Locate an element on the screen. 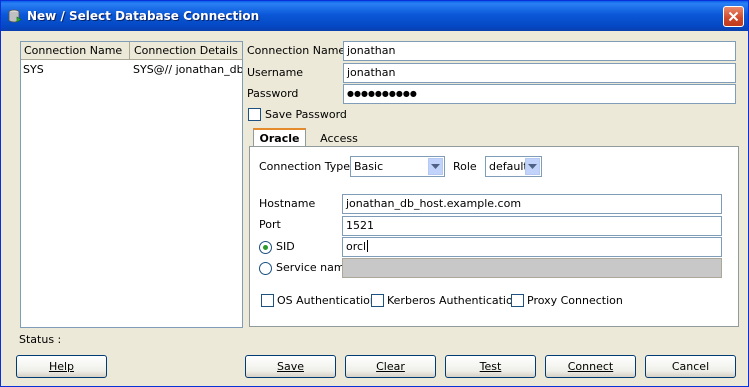 Image resolution: width=749 pixels, height=387 pixels. close-button is located at coordinates (733, 16).